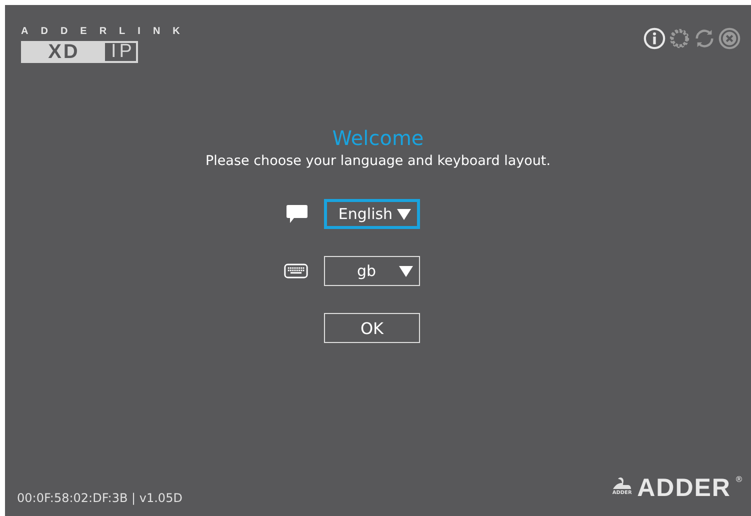  I want to click on logo-text: ADDERLINK, so click(106, 32).